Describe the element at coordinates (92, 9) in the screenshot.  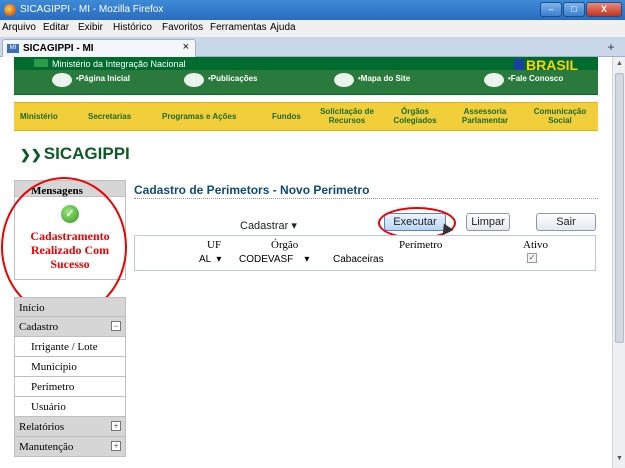
I see `window-title: SICAGIPPI - MI - Mozilla Firefox` at that location.